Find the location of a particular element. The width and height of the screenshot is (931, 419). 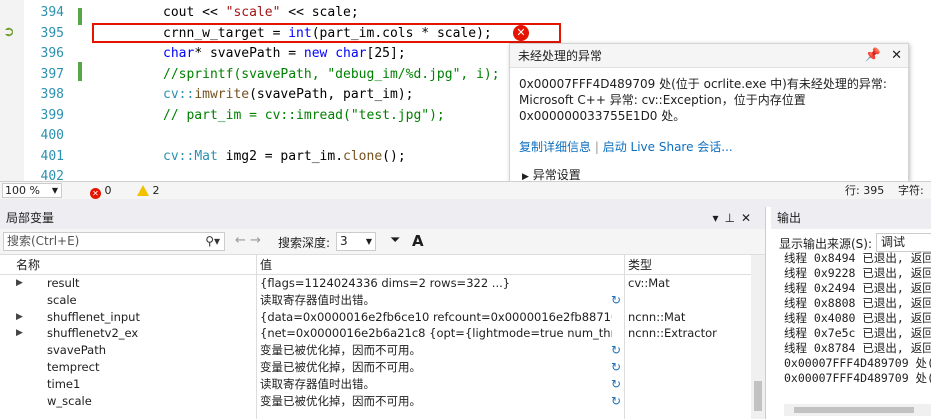

exception-message-line: 0x000000033755E1D0 处。 is located at coordinates (602, 116).